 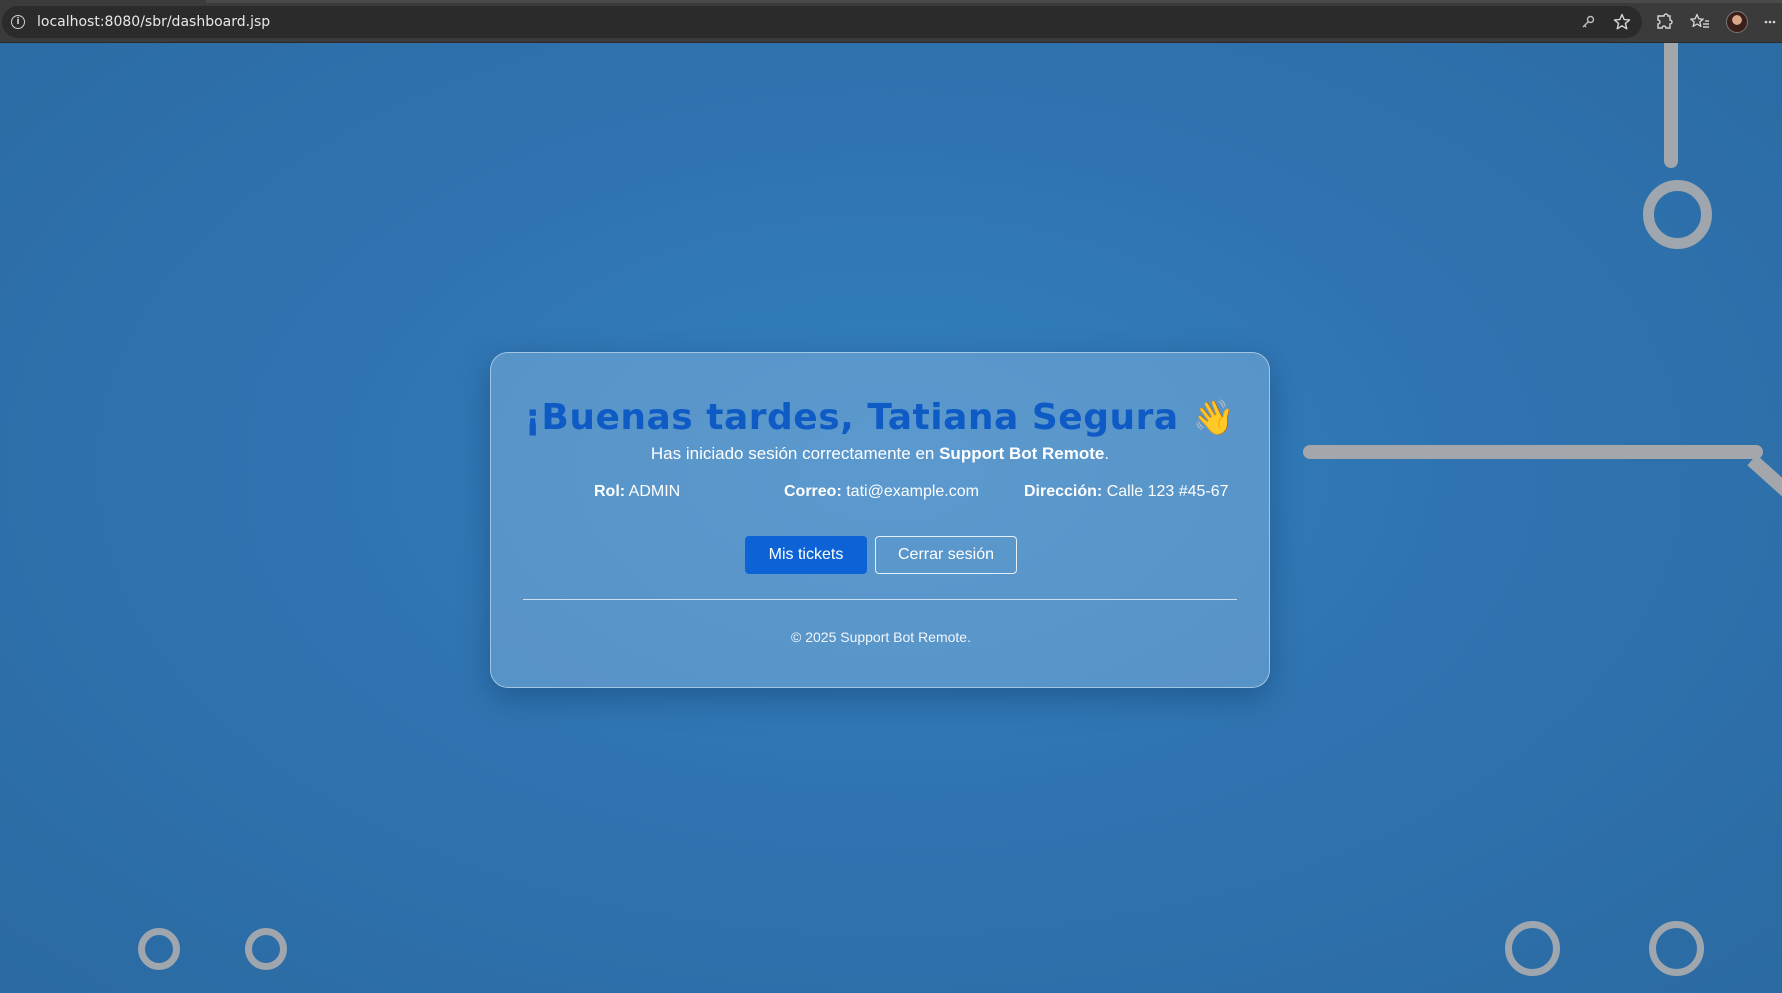 What do you see at coordinates (1664, 22) in the screenshot?
I see `extensions-icon` at bounding box center [1664, 22].